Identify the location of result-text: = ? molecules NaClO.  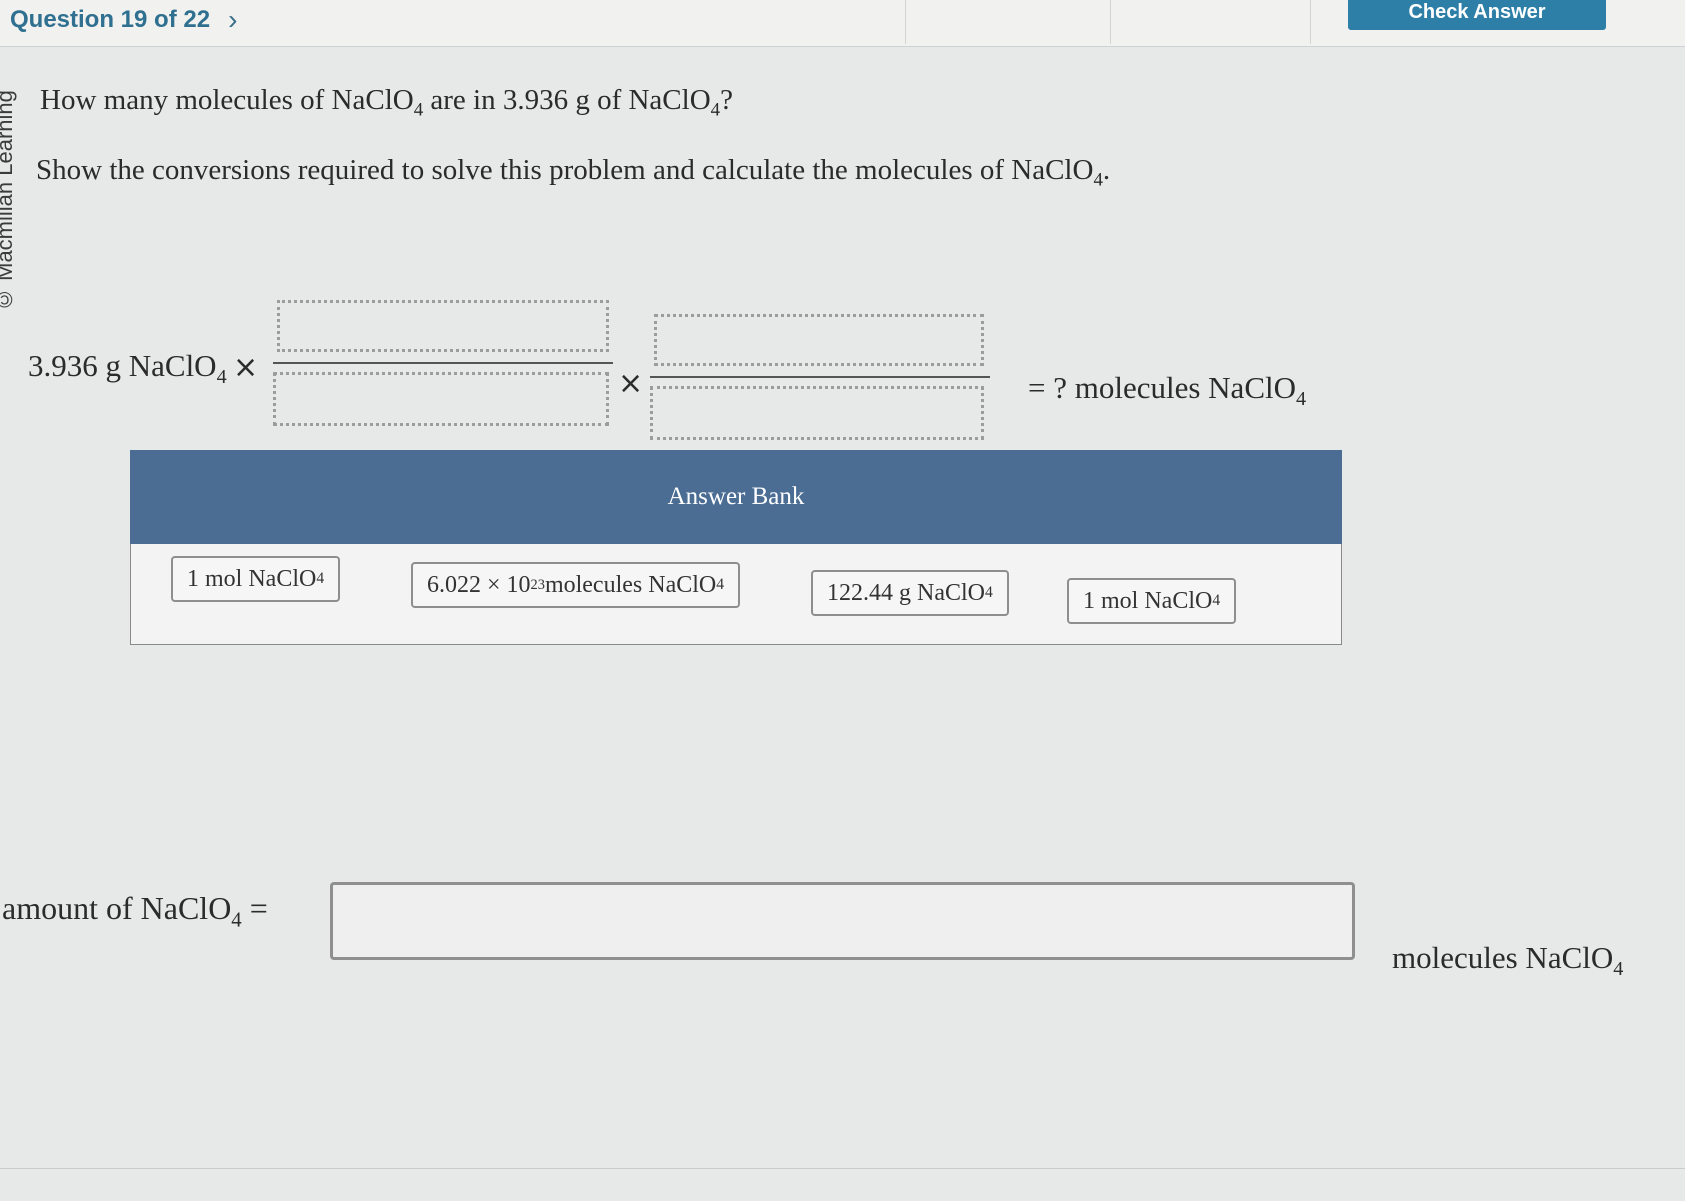
(1162, 387).